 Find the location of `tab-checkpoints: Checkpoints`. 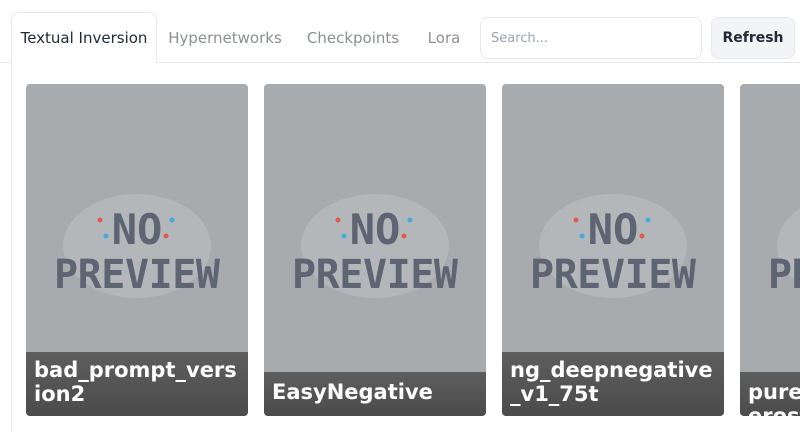

tab-checkpoints: Checkpoints is located at coordinates (353, 37).